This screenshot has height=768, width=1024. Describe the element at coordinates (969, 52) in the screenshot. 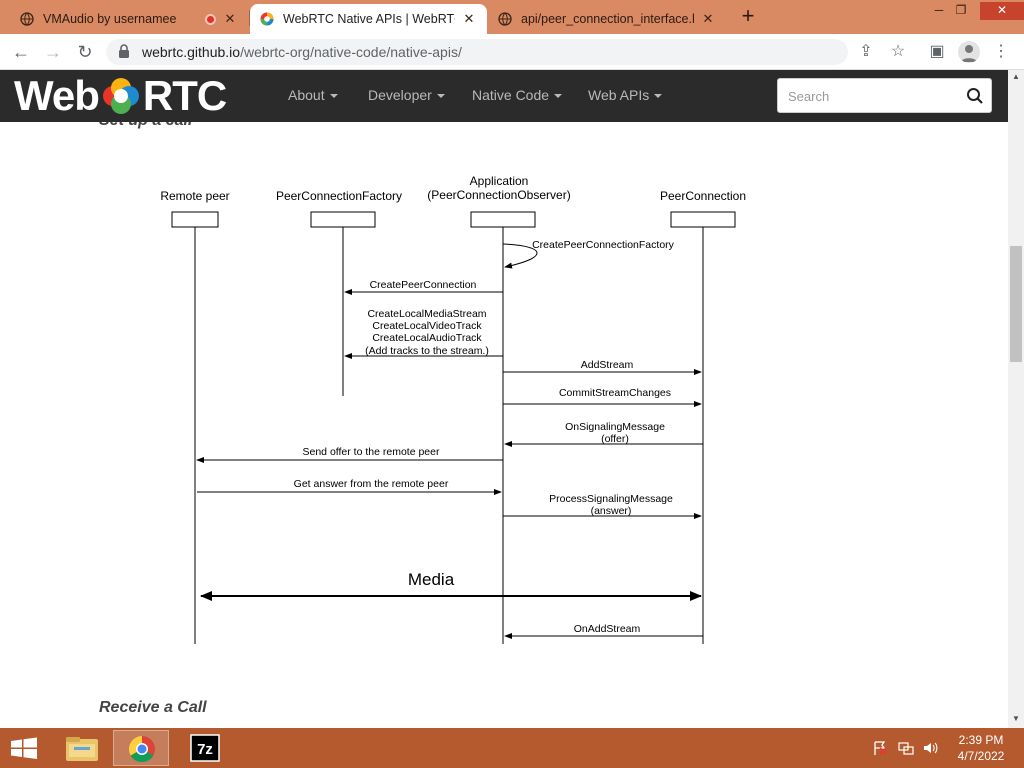

I see `profile-avatar-icon` at that location.